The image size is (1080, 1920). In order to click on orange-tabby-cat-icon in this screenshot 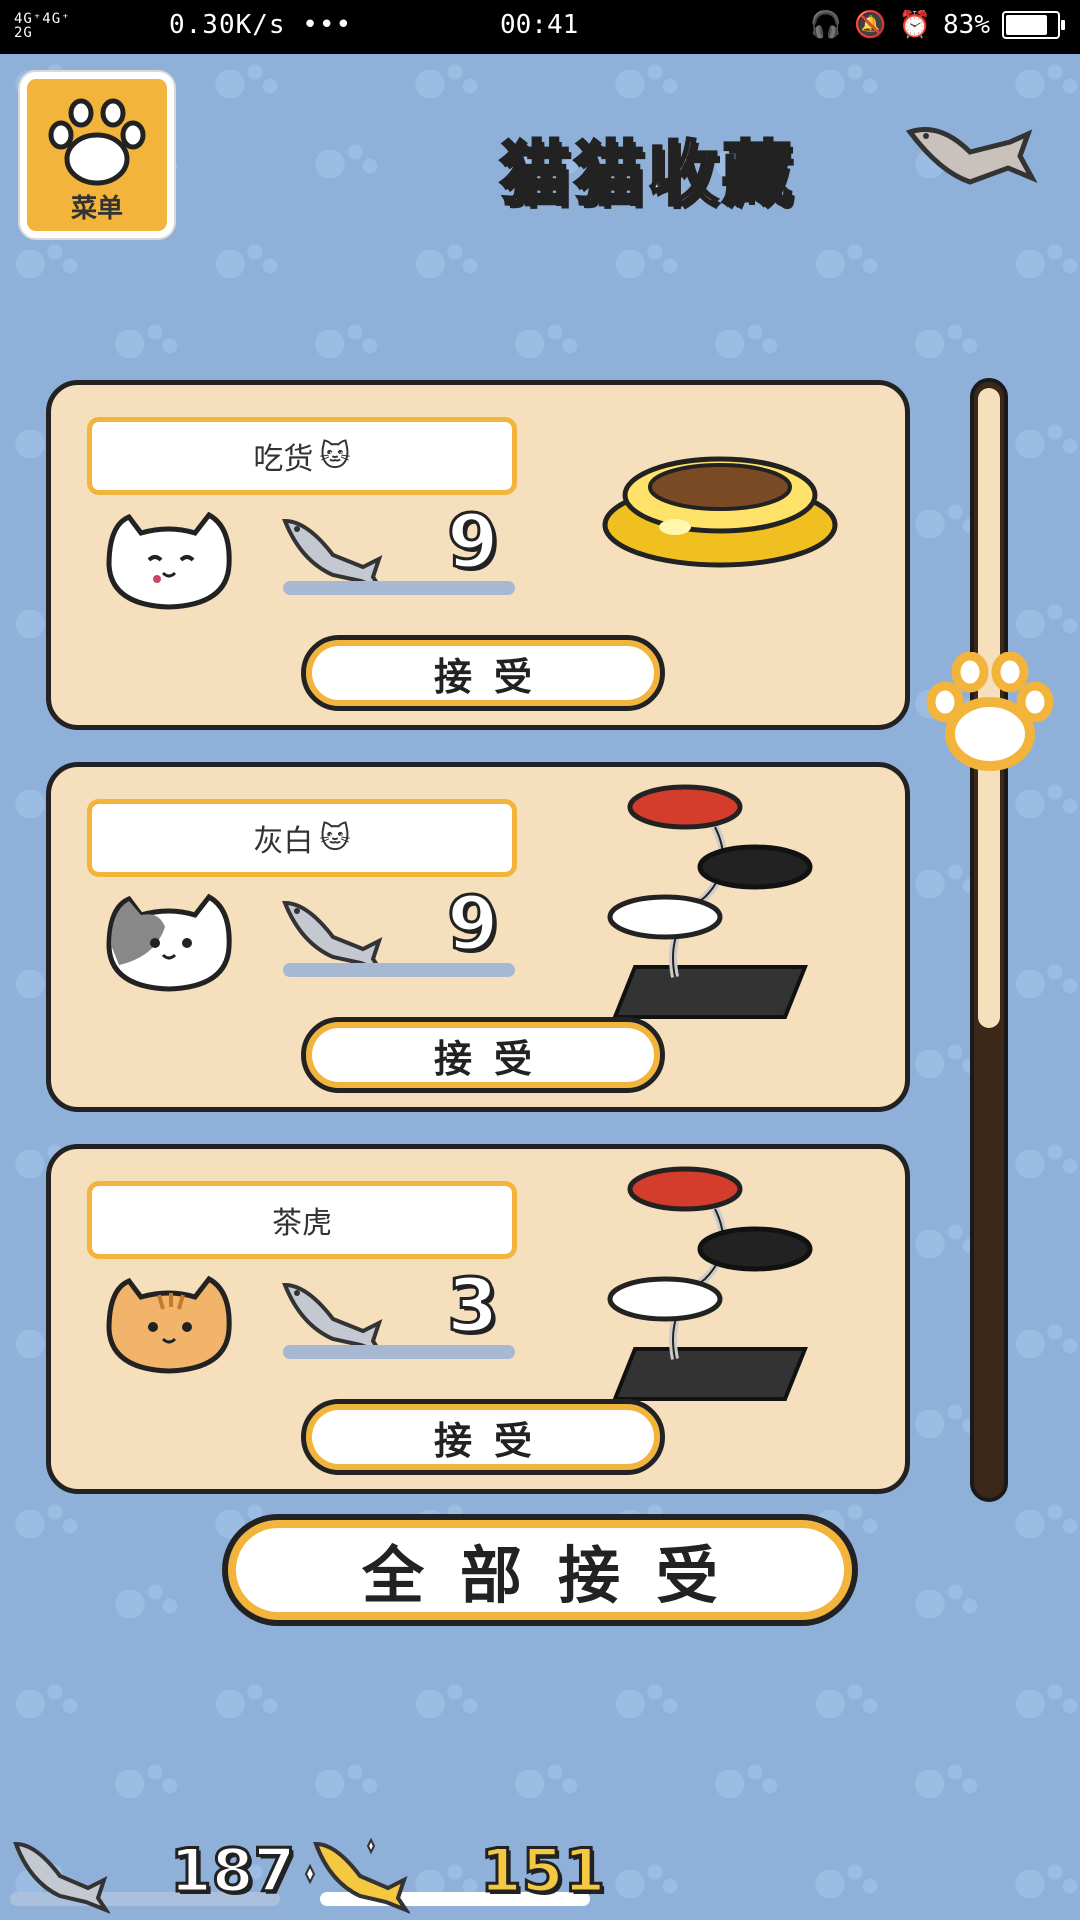, I will do `click(169, 1324)`.